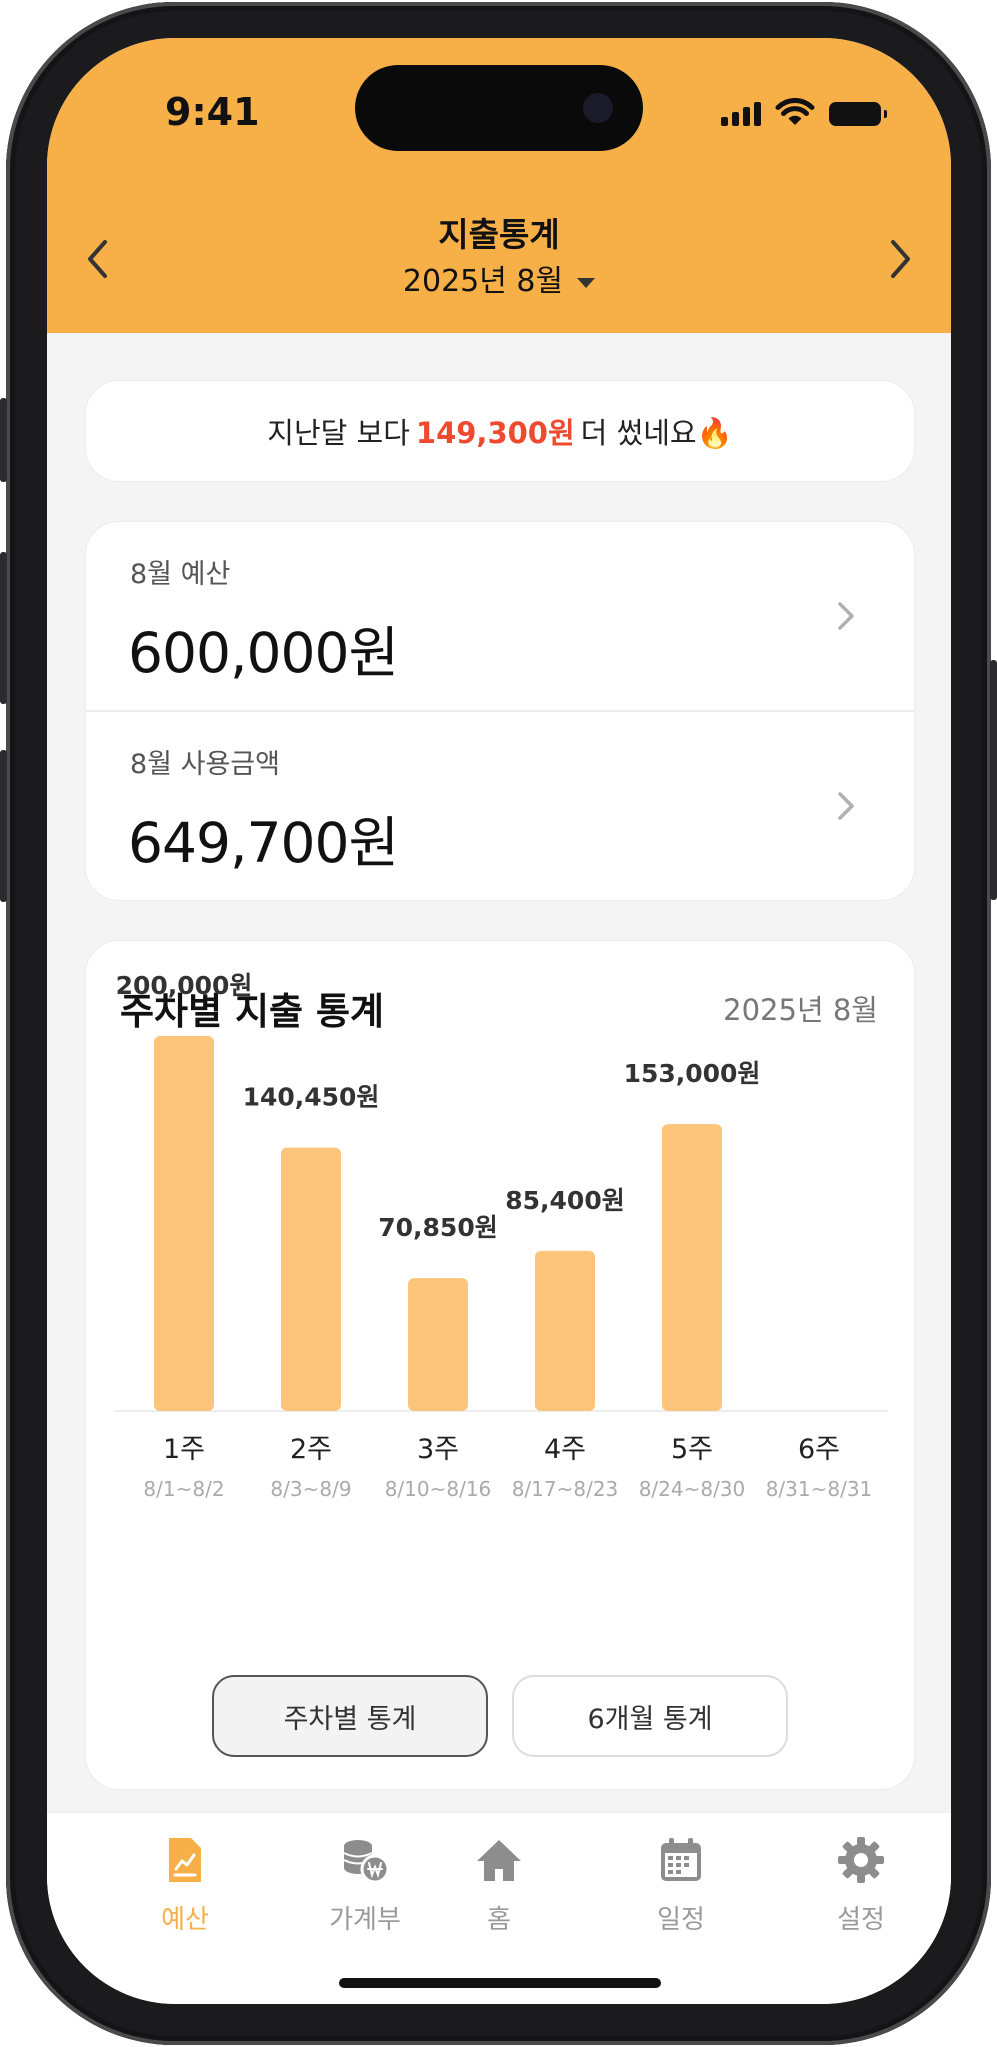 The width and height of the screenshot is (997, 2047). I want to click on bar-value-label: 153,000원, so click(692, 1073).